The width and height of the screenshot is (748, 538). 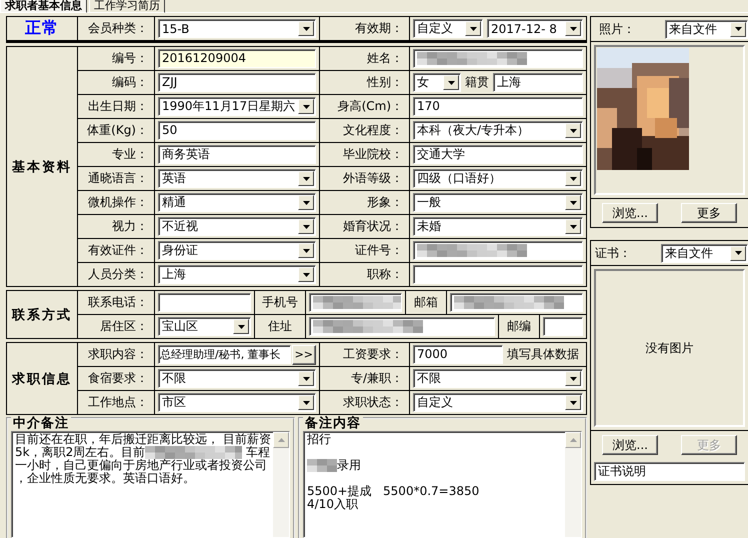 What do you see at coordinates (237, 274) in the screenshot?
I see `dropdown: 上海` at bounding box center [237, 274].